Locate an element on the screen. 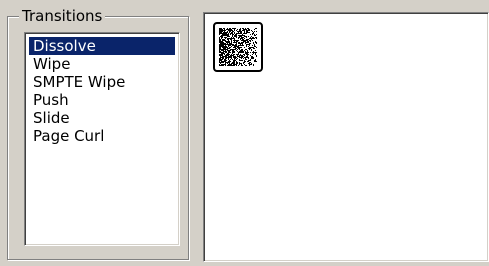 This screenshot has height=266, width=489. dissolve-noise-icon is located at coordinates (238, 47).